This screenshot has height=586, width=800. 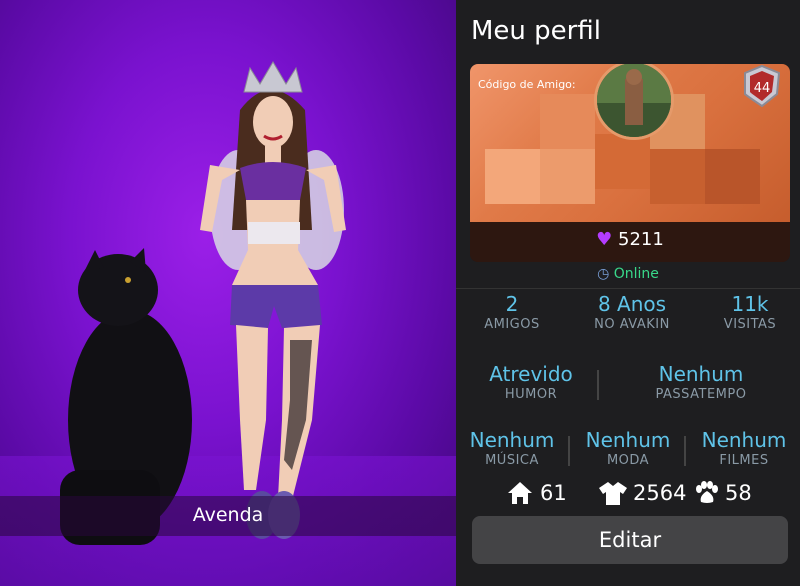 What do you see at coordinates (750, 304) in the screenshot?
I see `stat-value: 11k` at bounding box center [750, 304].